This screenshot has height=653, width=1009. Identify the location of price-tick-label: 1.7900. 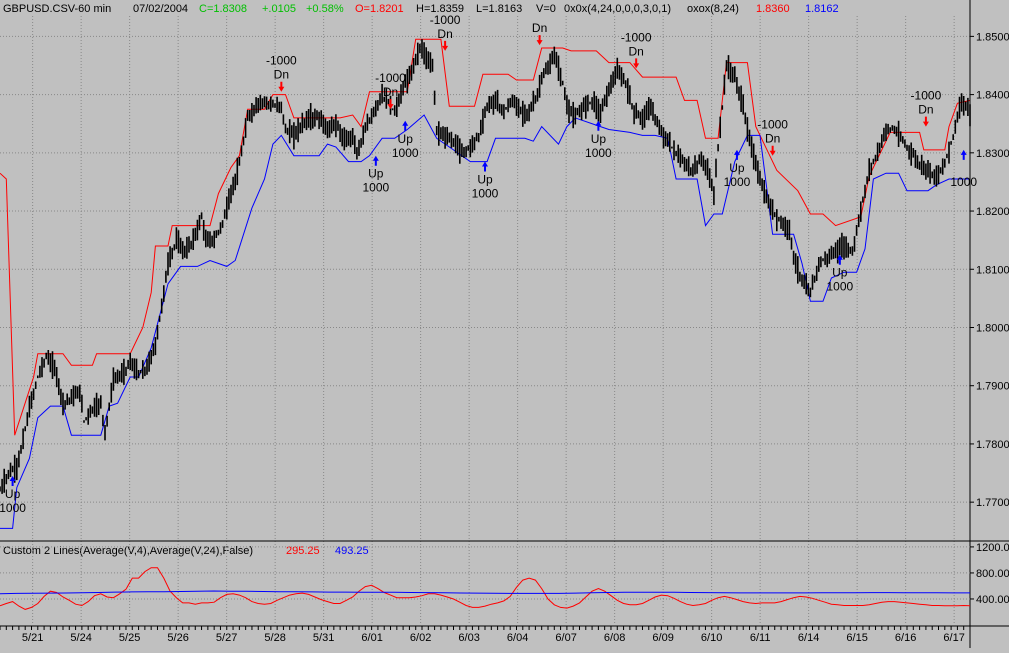
(992, 387).